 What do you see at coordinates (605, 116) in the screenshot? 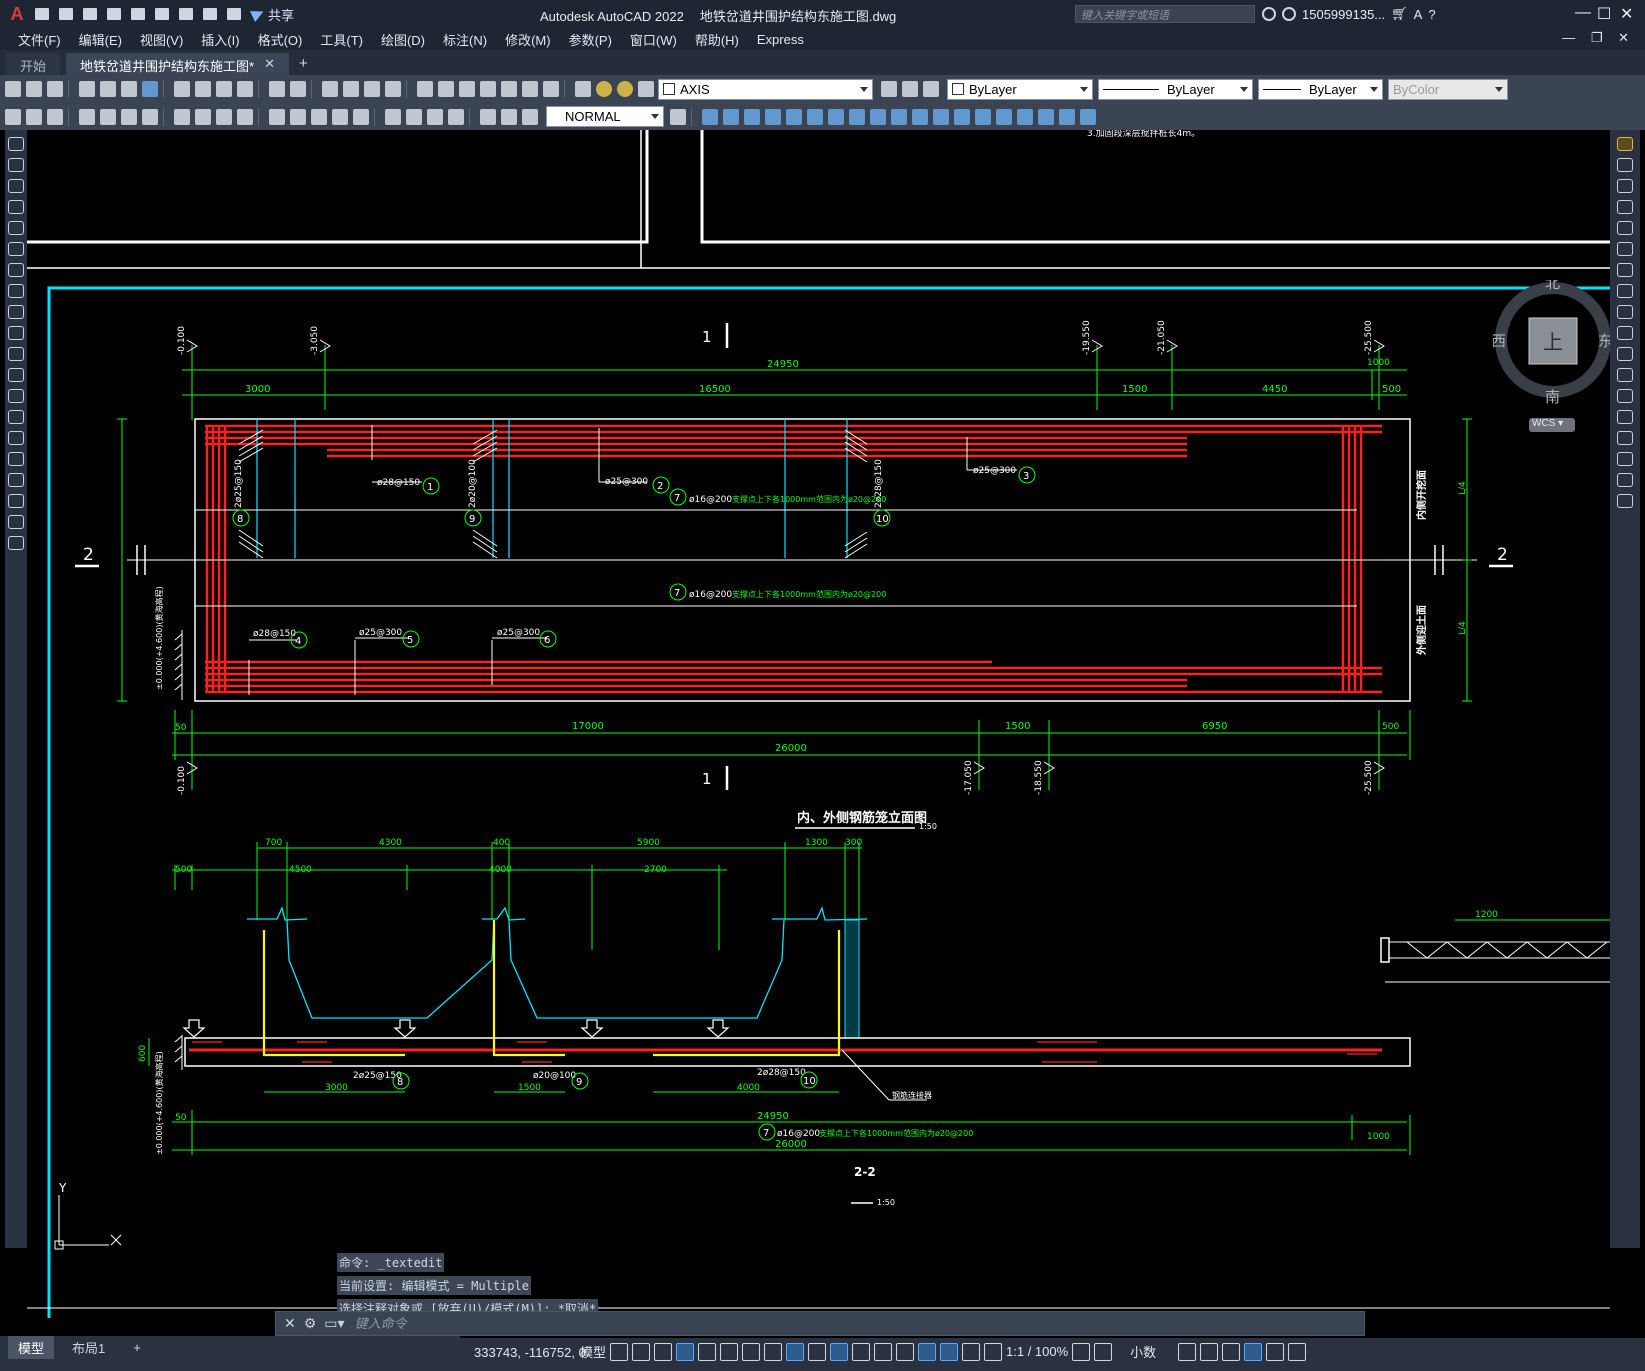
I see `dimstyle-dropdown: NORMAL` at bounding box center [605, 116].